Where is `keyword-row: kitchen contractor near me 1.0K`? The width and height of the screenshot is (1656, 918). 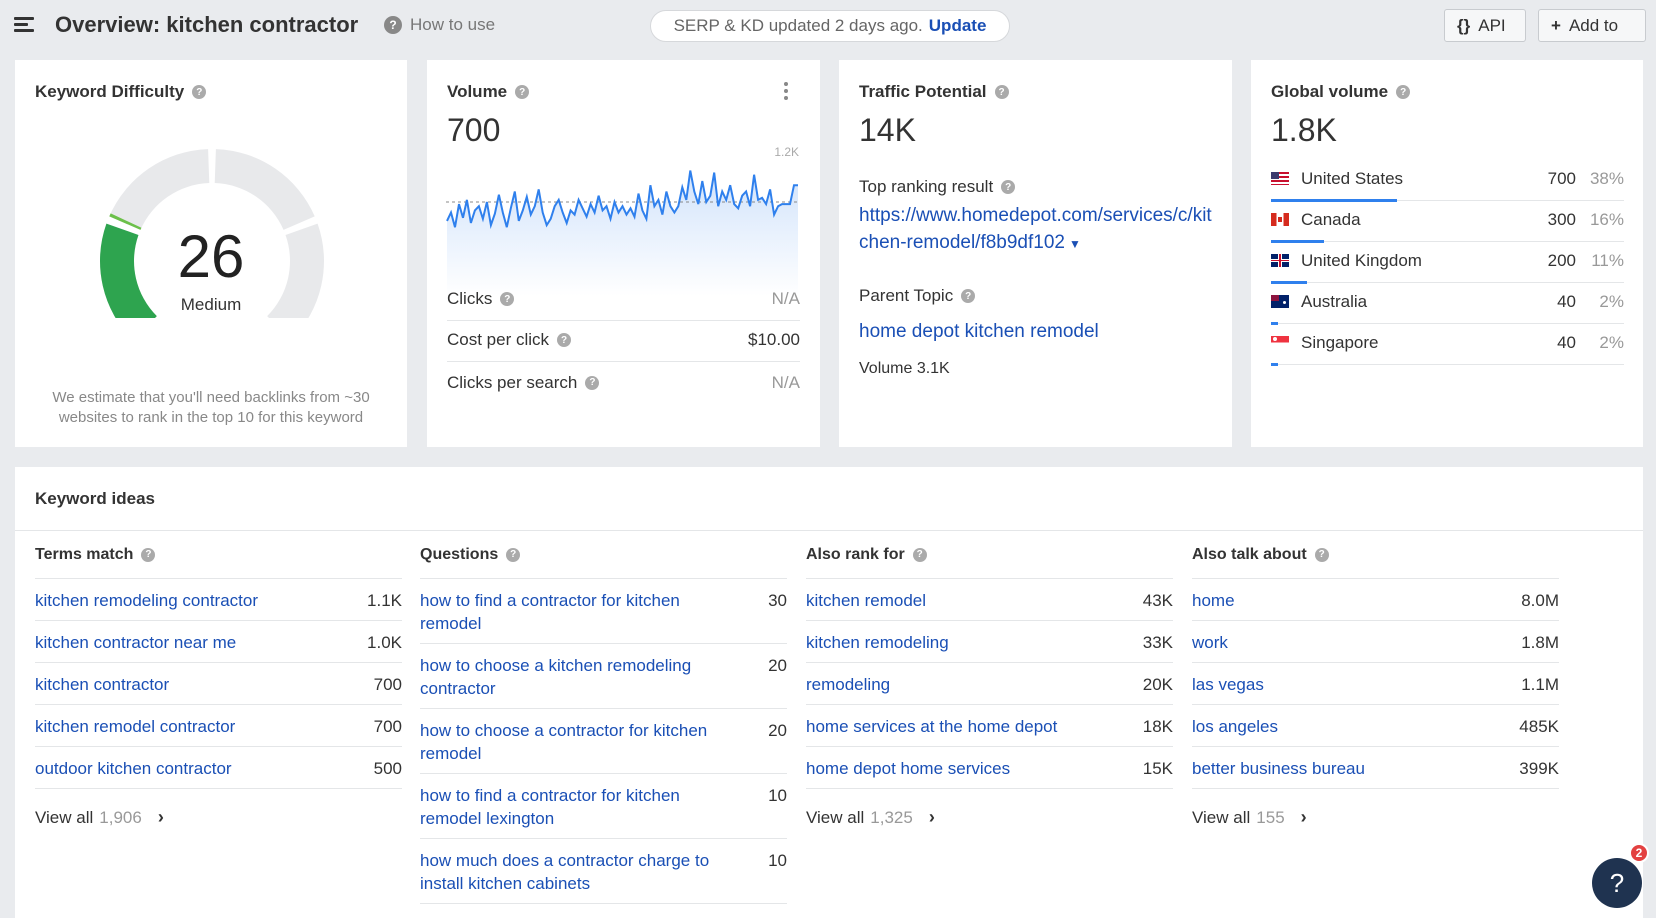
keyword-row: kitchen contractor near me 1.0K is located at coordinates (218, 642).